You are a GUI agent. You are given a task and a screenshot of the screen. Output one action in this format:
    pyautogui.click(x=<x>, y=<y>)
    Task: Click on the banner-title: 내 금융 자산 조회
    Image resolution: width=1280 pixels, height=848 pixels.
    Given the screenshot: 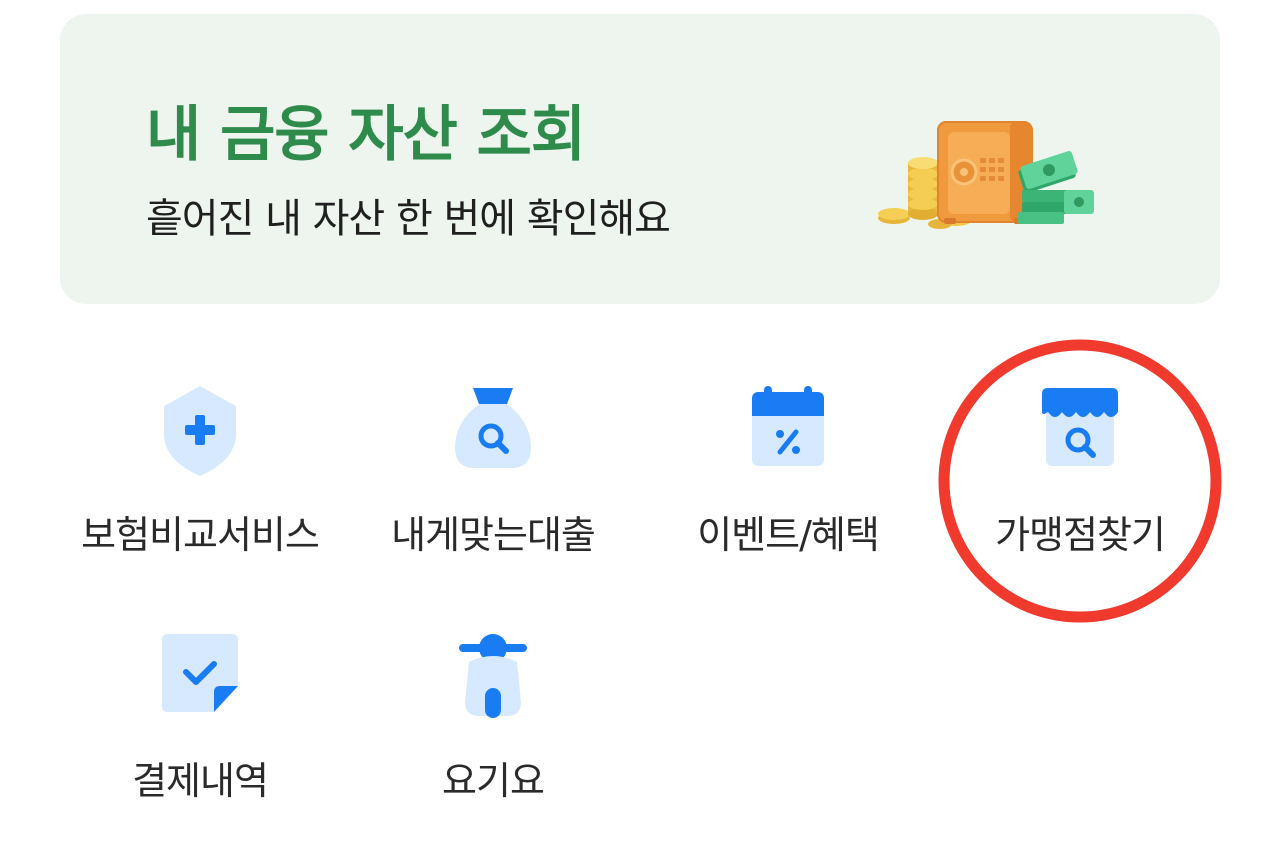 What is the action you would take?
    pyautogui.click(x=366, y=135)
    